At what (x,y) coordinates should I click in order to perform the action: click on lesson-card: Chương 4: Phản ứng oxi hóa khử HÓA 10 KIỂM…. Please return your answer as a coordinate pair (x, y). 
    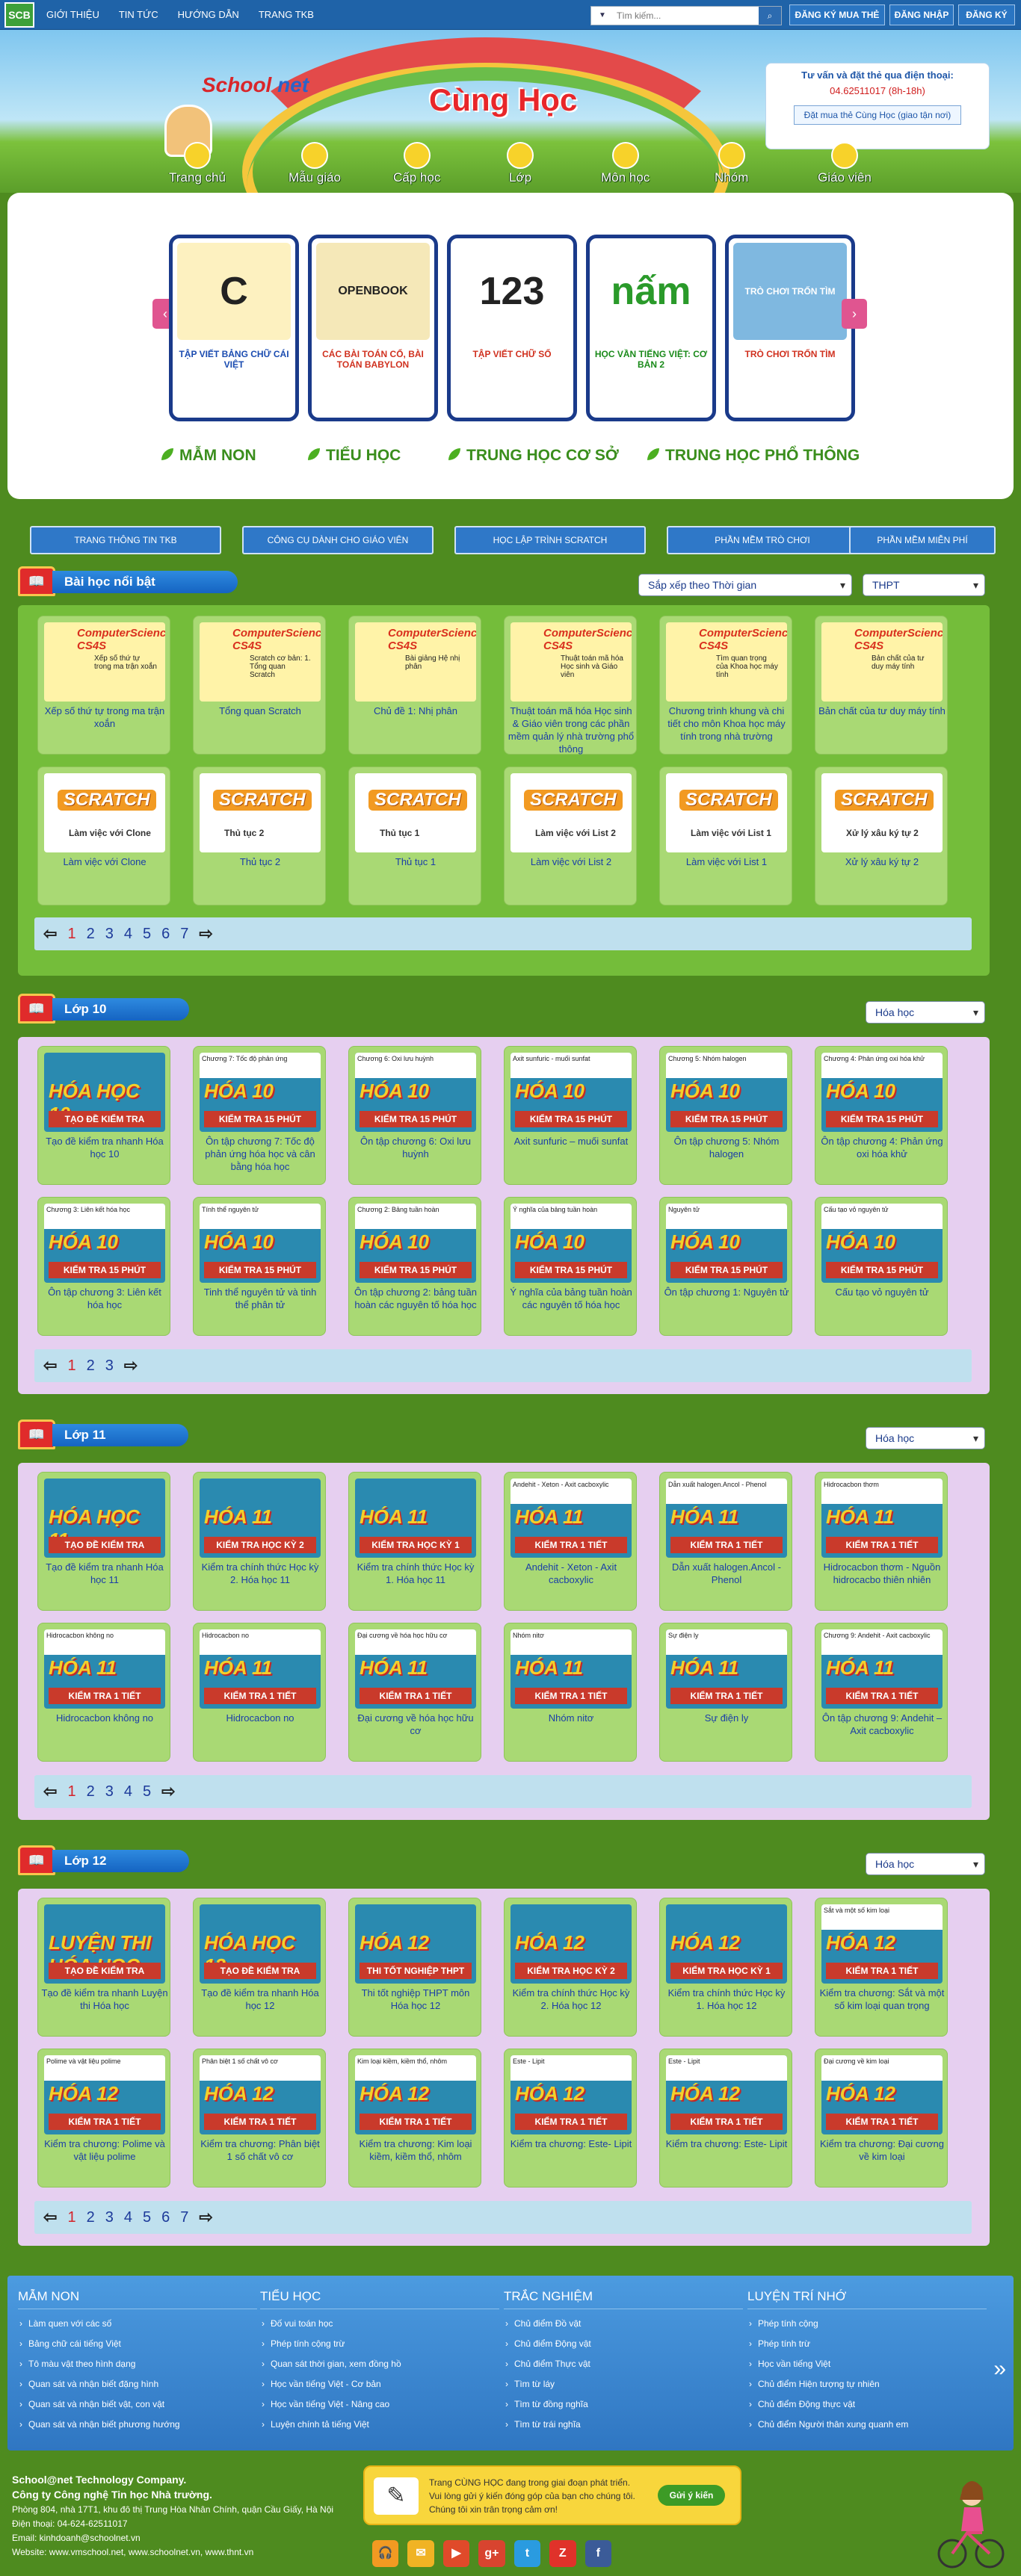
    Looking at the image, I should click on (881, 1115).